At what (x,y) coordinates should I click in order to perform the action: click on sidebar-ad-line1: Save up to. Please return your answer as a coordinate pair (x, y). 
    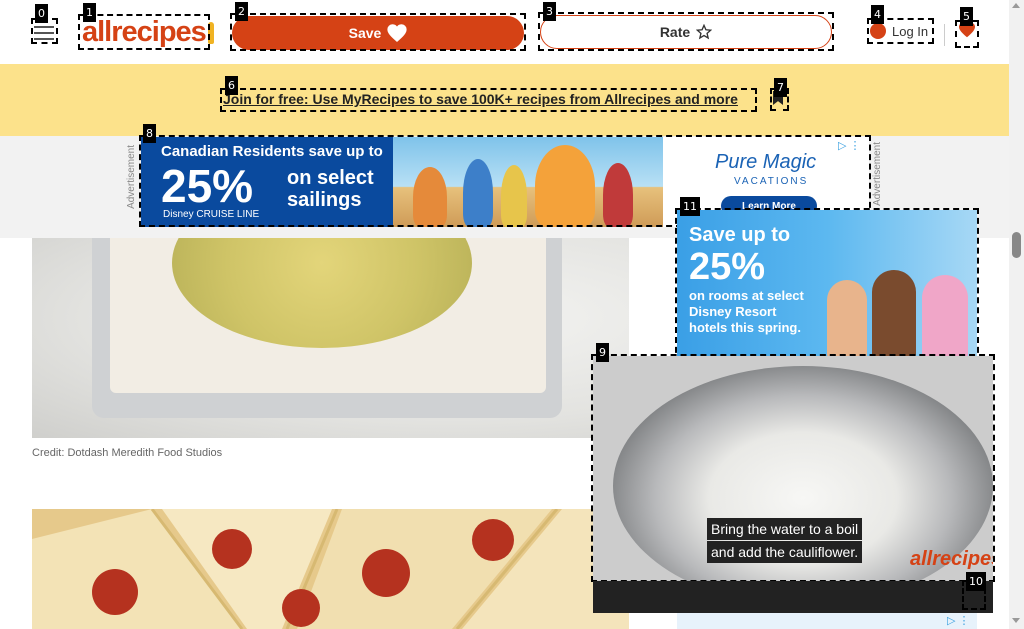
    Looking at the image, I should click on (740, 235).